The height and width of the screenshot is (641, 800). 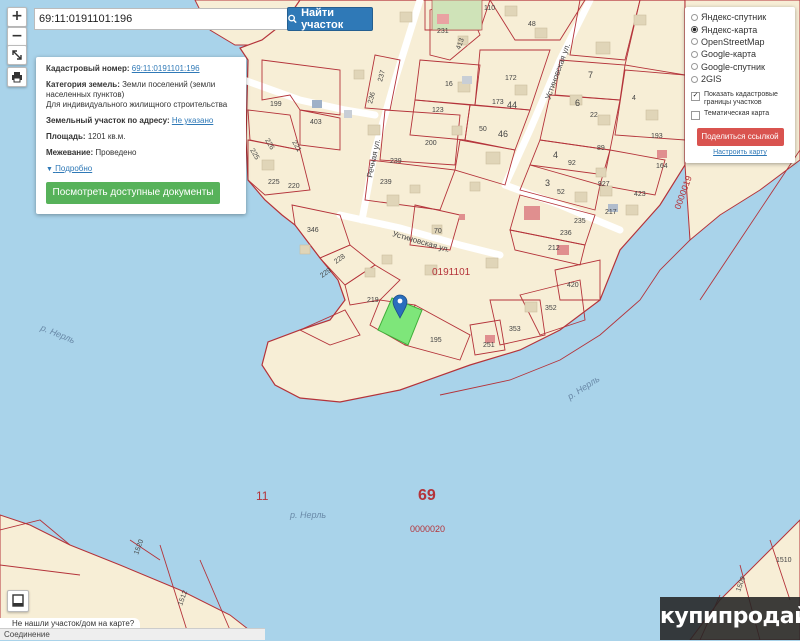 I want to click on address-label: Земельный участок по адресу:, so click(x=108, y=120).